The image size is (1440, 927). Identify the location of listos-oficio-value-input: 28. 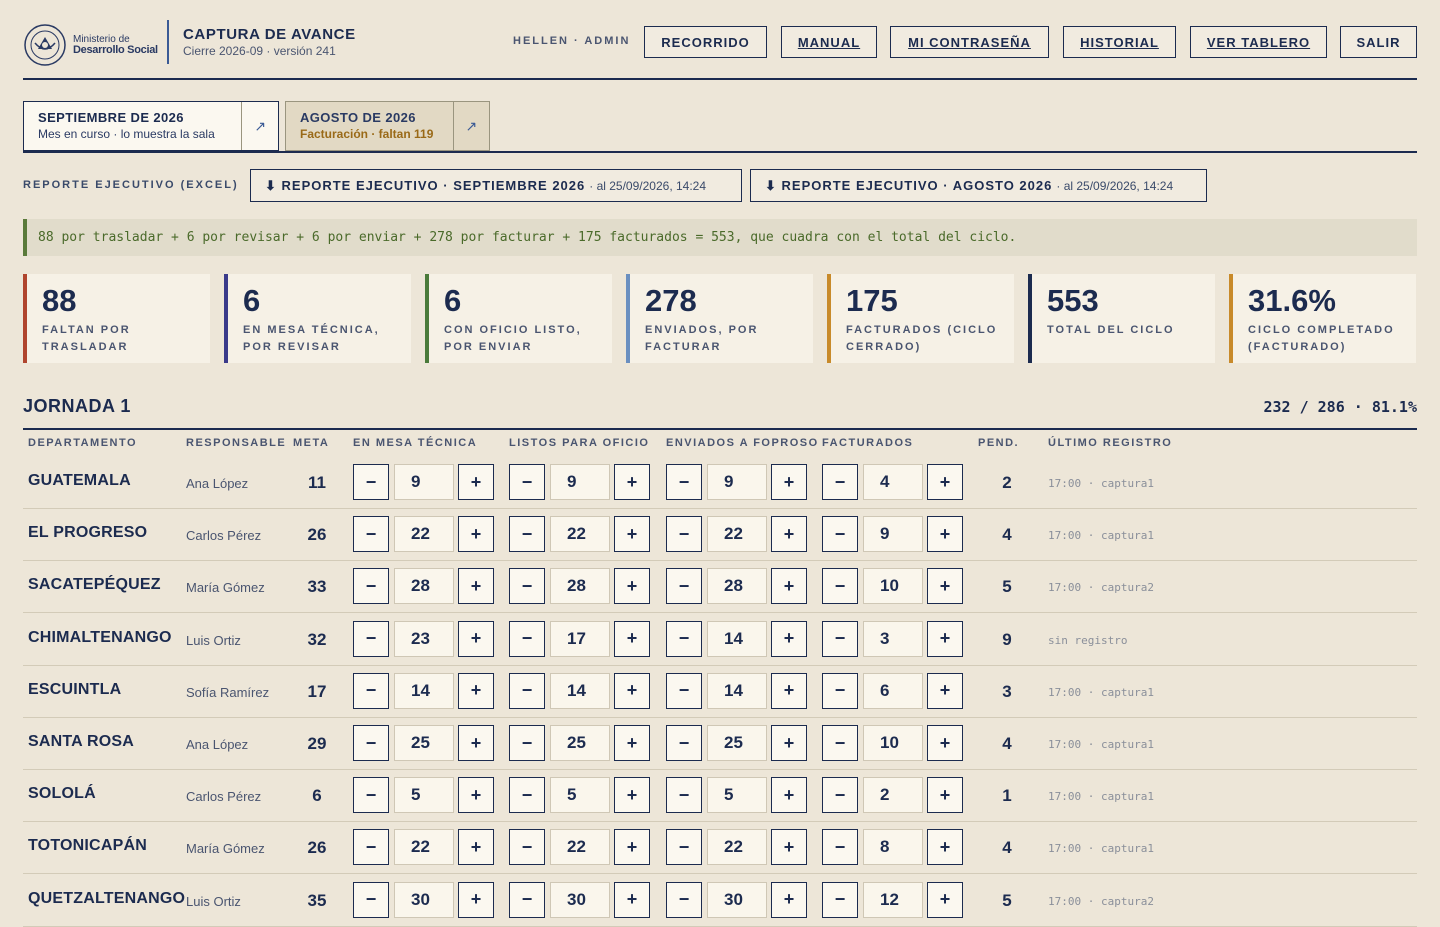
(580, 586).